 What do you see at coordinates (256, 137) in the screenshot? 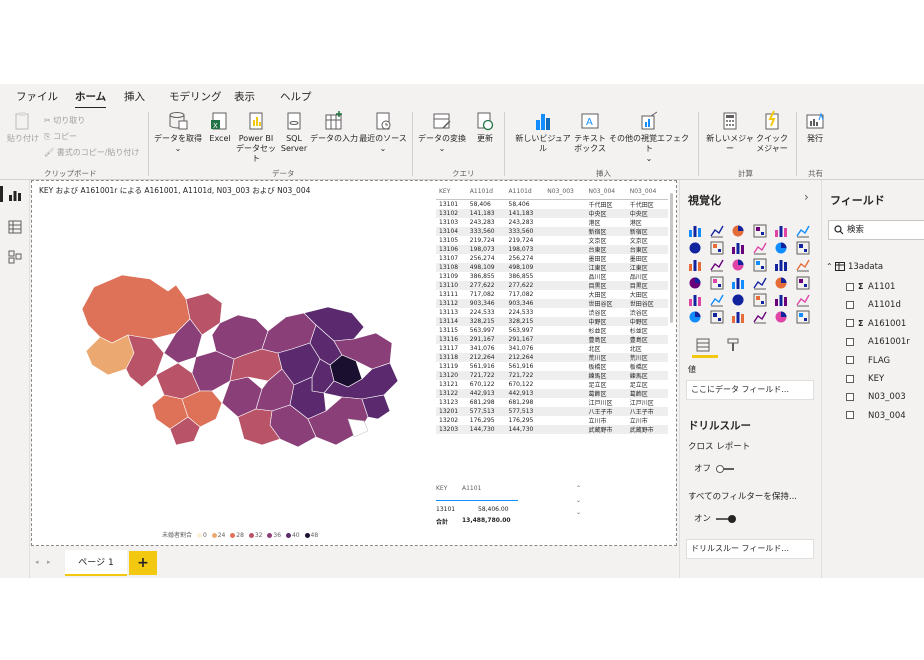
I see `pbi-dataset-button: Power BI データセット` at bounding box center [256, 137].